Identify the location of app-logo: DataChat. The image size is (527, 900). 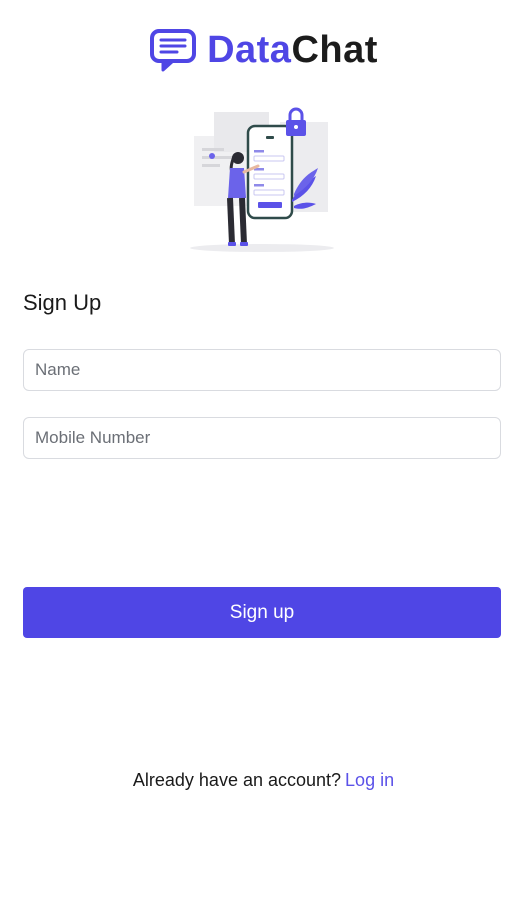
(263, 50).